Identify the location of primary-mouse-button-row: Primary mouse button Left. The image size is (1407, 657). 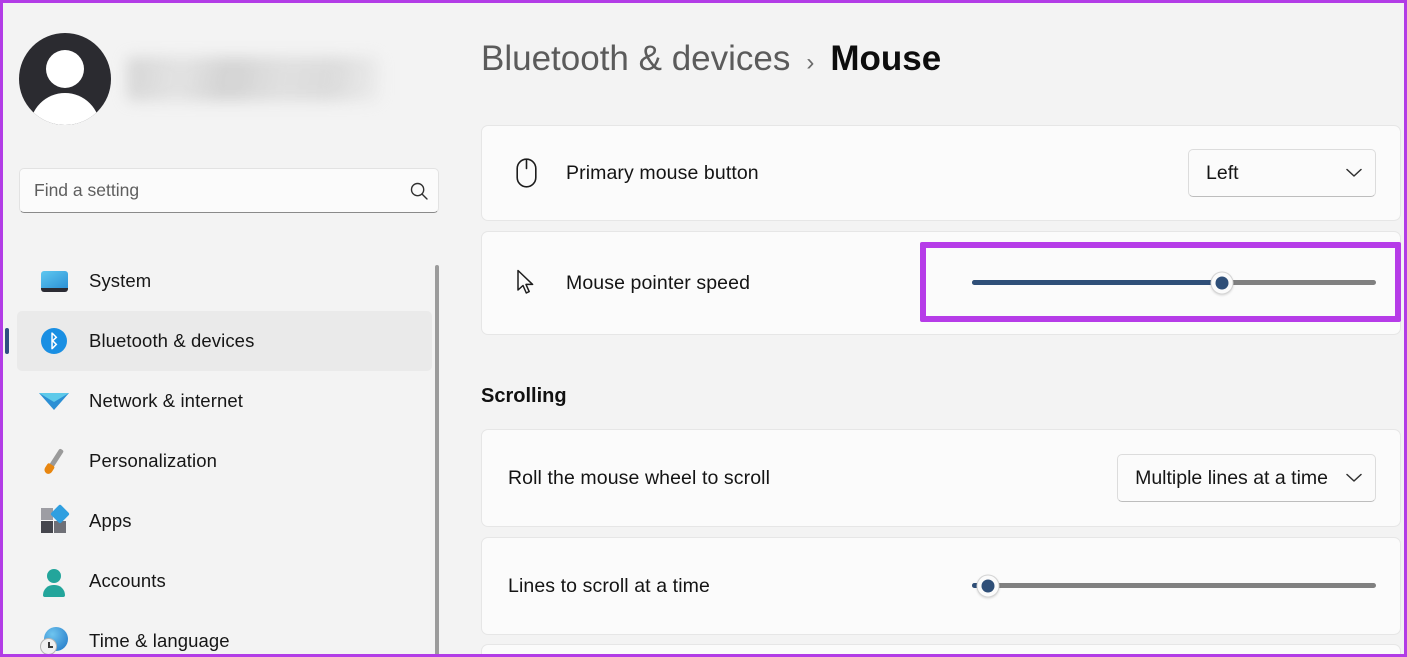
(941, 173).